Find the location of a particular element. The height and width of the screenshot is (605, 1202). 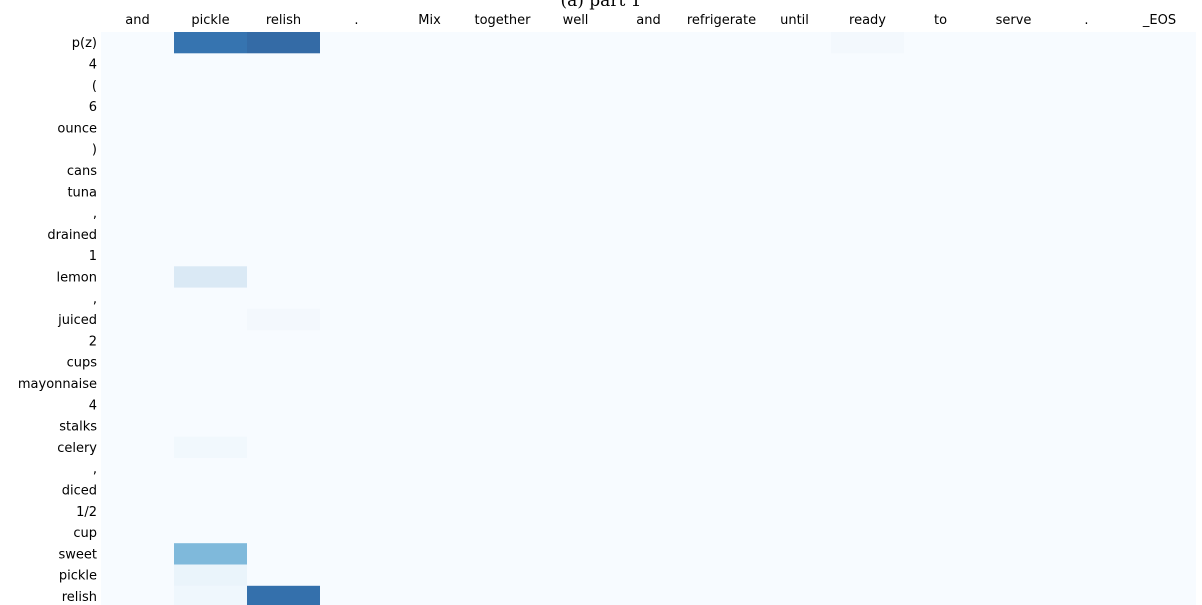

y-tick-label: 6 is located at coordinates (93, 107).